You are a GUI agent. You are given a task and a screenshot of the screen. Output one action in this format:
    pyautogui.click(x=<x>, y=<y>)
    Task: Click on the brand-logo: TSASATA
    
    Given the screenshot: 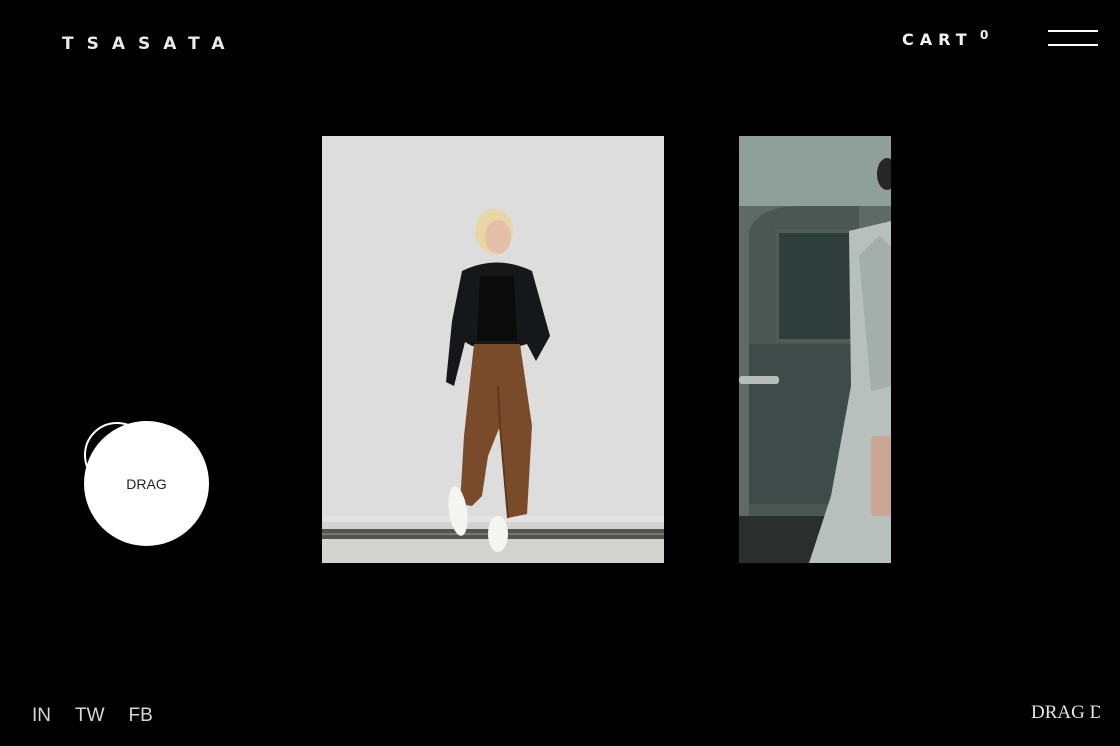 What is the action you would take?
    pyautogui.click(x=150, y=44)
    